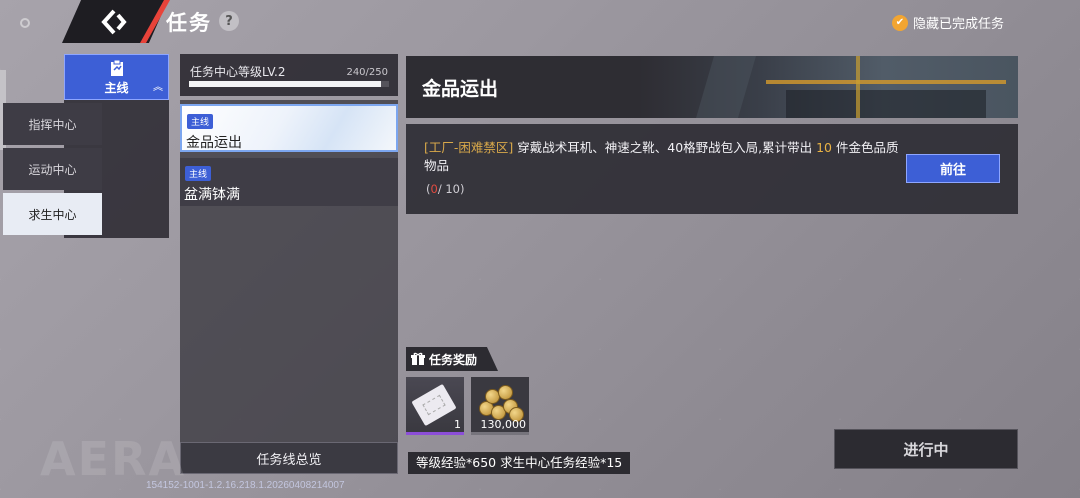 Image resolution: width=1080 pixels, height=498 pixels. I want to click on objective-desc: 穿戴战术耳机、神速之靴、40格野战包入局,累计带出, so click(665, 147).